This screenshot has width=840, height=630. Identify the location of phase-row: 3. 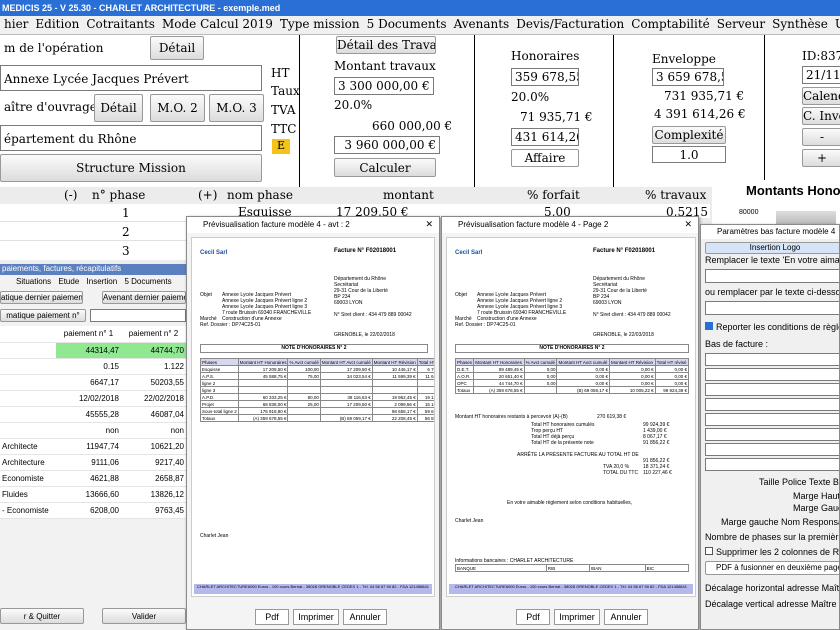
(95, 251).